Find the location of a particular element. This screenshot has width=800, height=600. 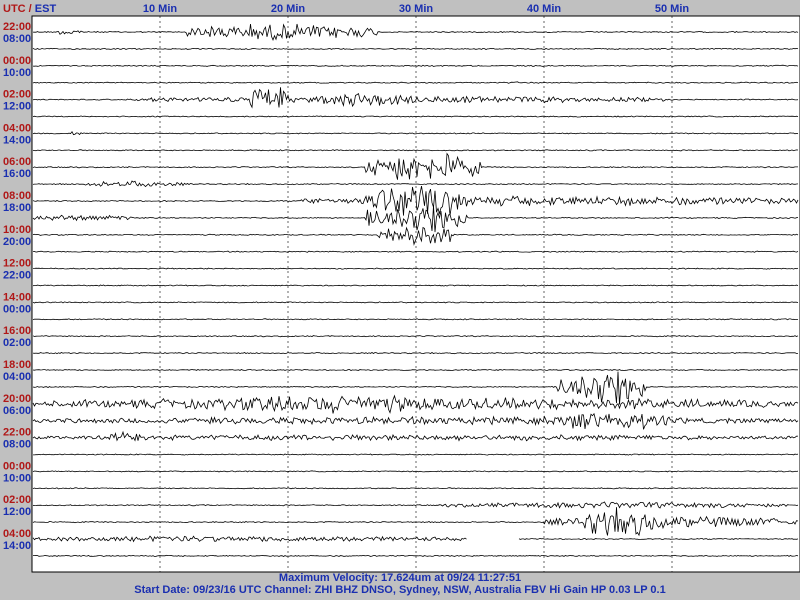

row-label-utc: 20:00 is located at coordinates (17, 399).